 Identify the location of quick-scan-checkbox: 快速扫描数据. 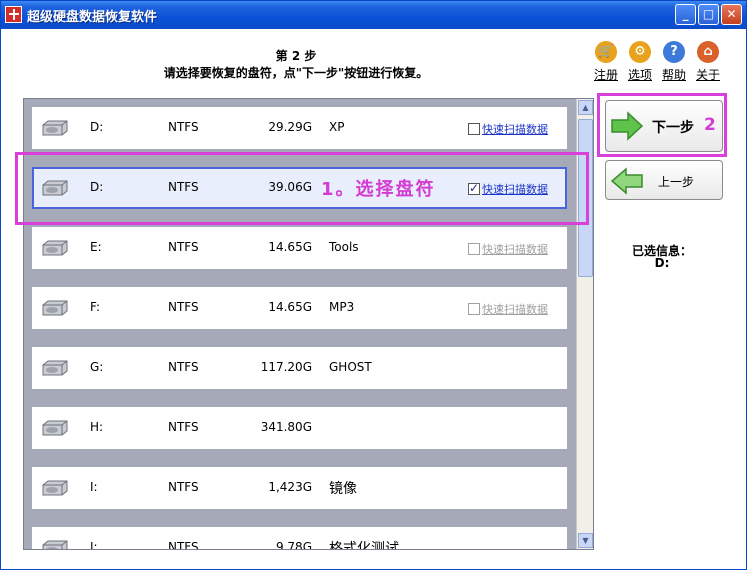
(508, 129).